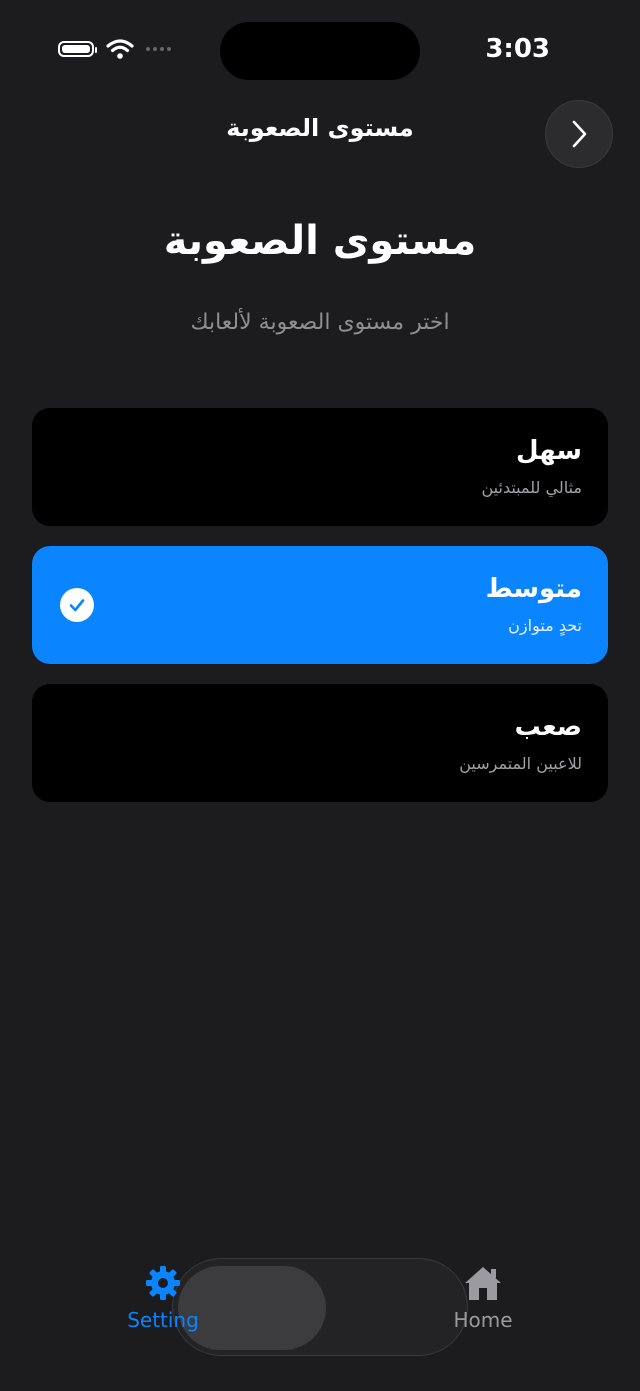 The image size is (640, 1391). I want to click on status-icons, so click(114, 49).